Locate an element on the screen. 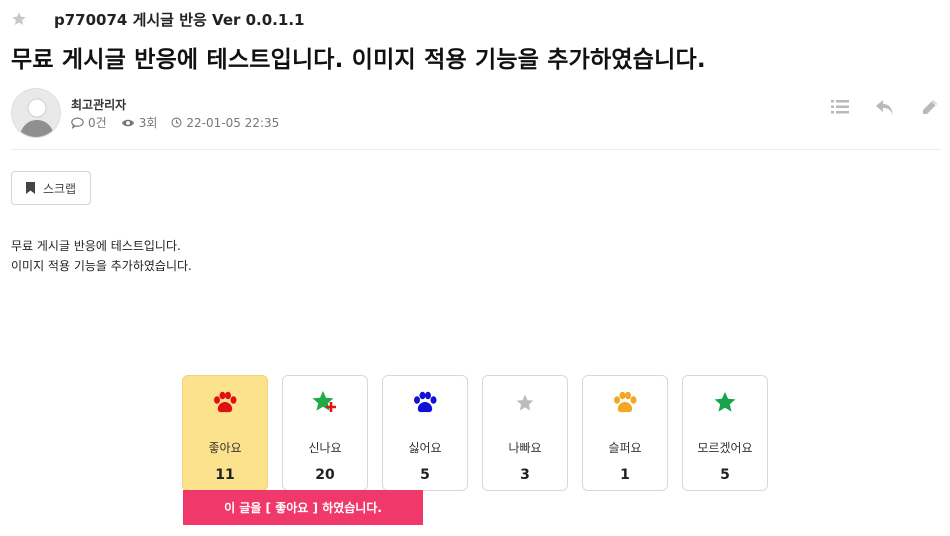 This screenshot has height=536, width=950. reaction-label: 신나요 is located at coordinates (325, 448).